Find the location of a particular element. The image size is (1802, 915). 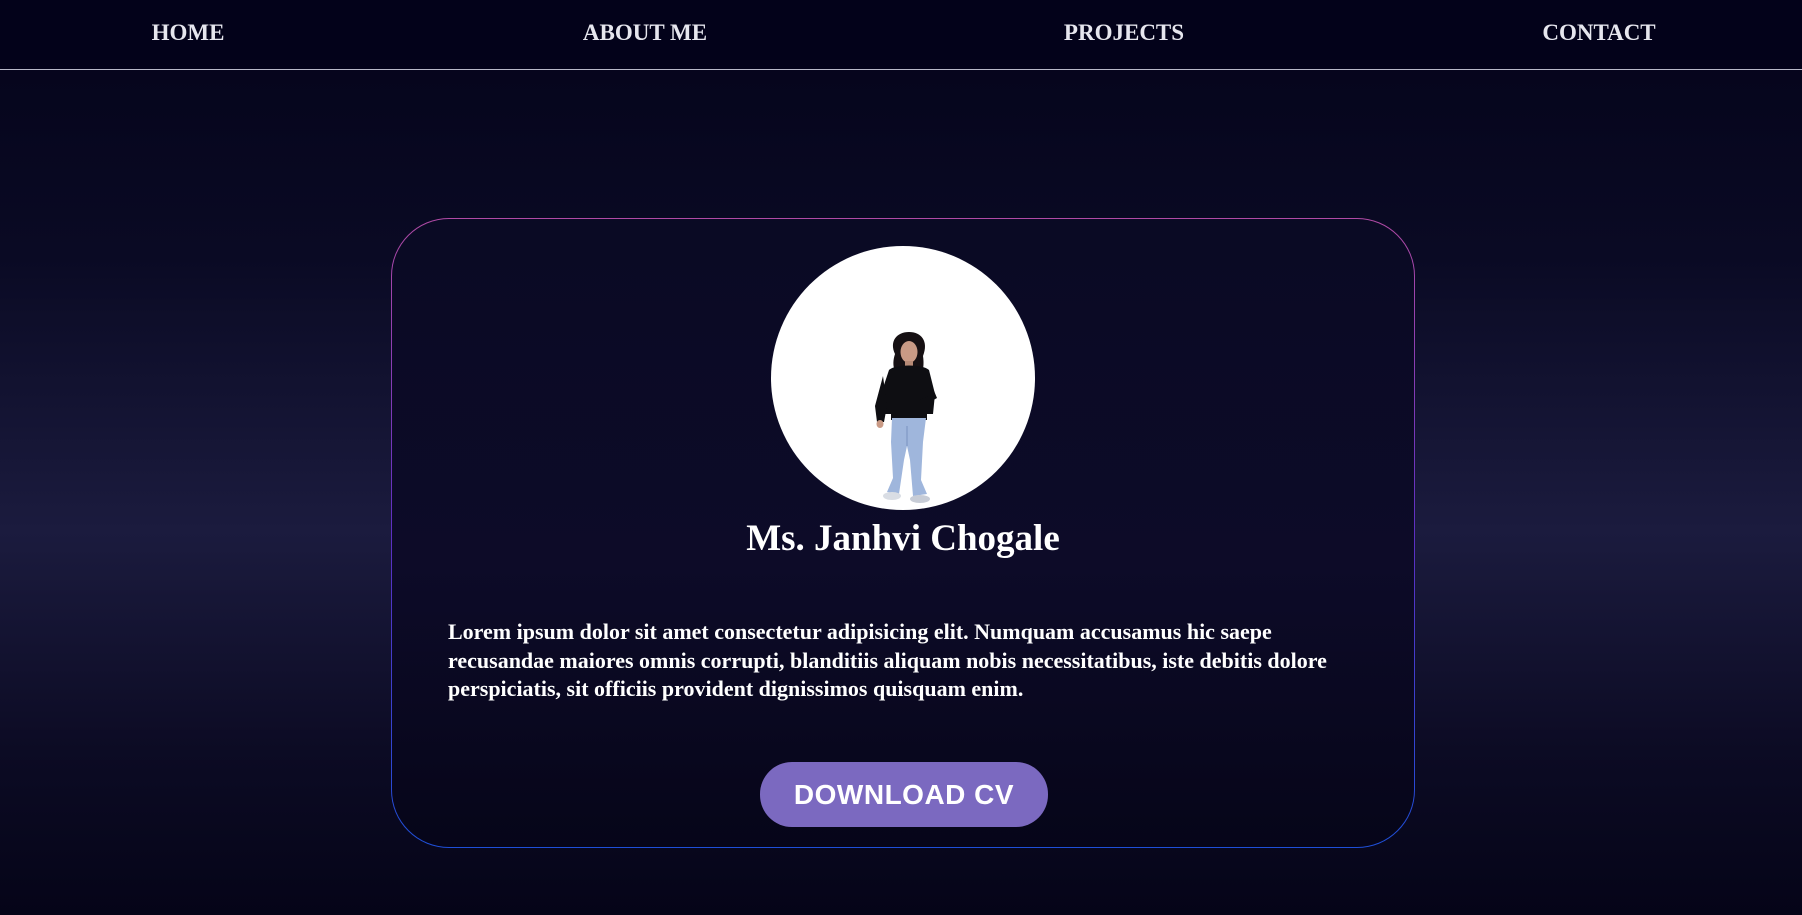

nav-link-about-me: ABOUT ME is located at coordinates (645, 33).